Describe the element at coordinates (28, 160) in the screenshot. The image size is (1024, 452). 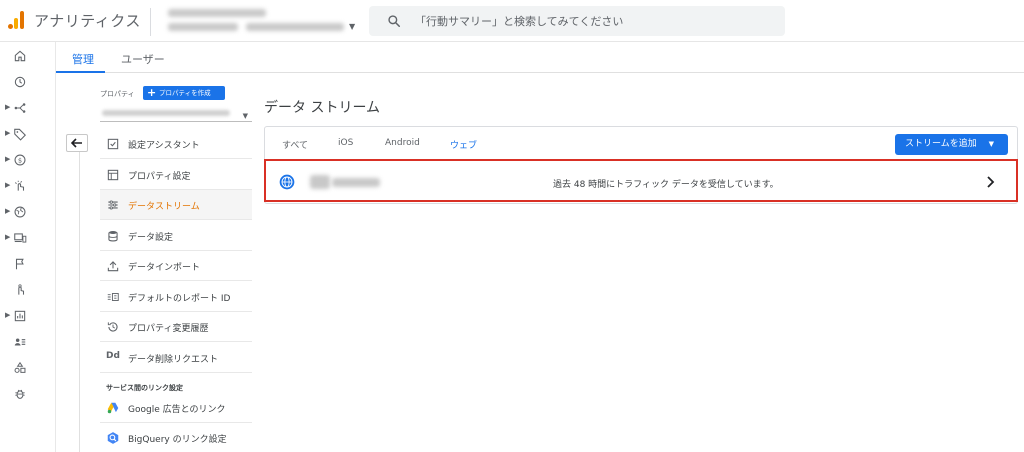
I see `rail-monetization: ▶ $` at that location.